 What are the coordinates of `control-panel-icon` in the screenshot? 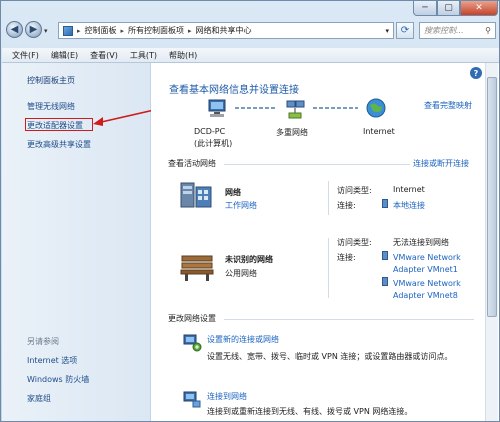 It's located at (68, 30).